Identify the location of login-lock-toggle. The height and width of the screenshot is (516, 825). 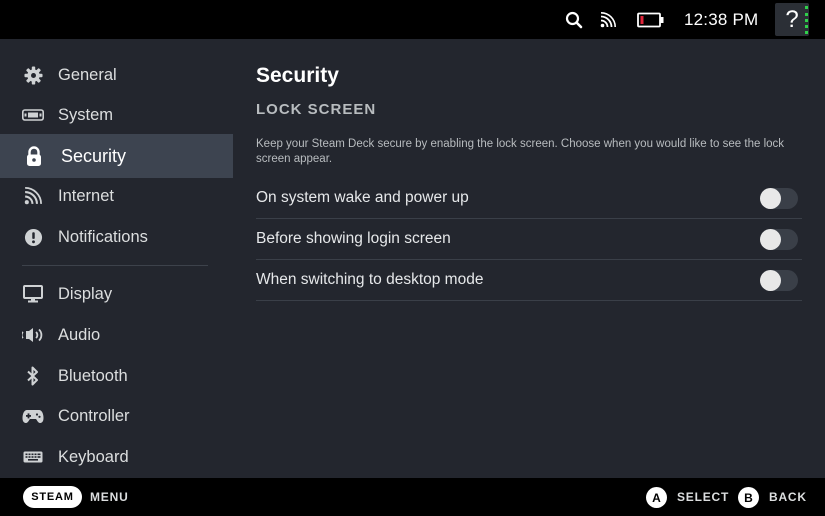
(779, 239).